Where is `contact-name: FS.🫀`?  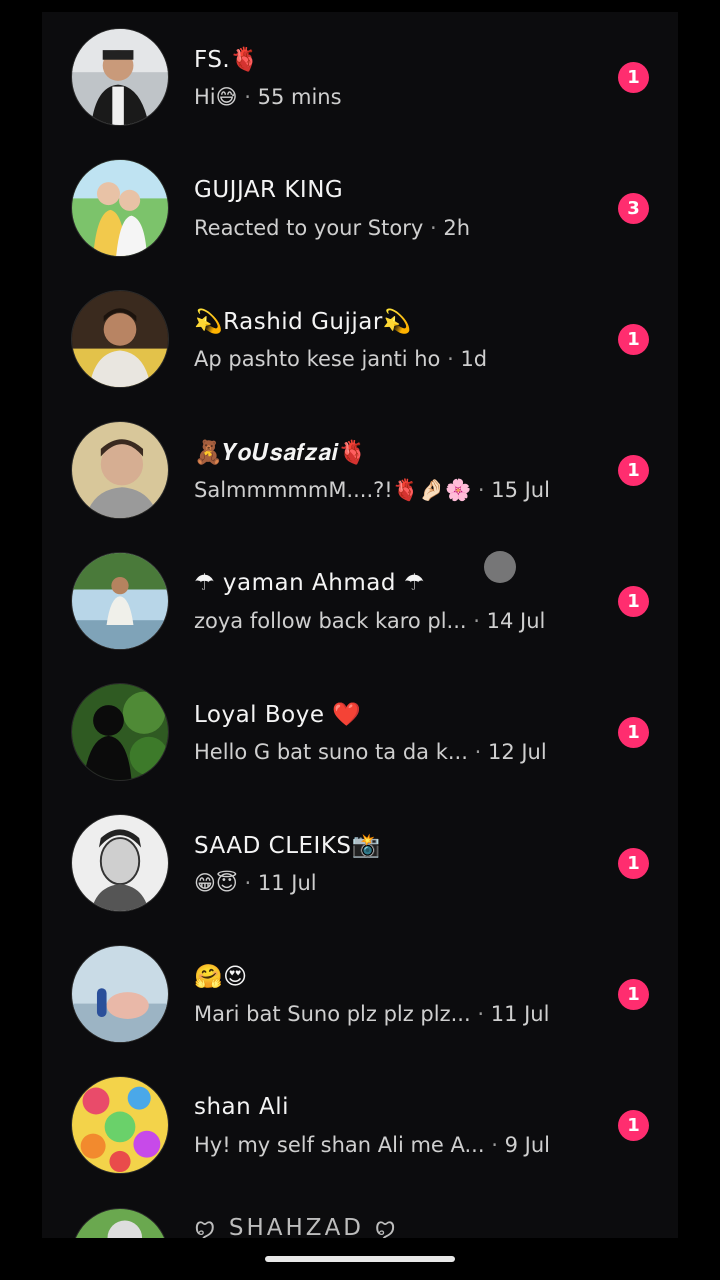
contact-name: FS.🫀 is located at coordinates (227, 60).